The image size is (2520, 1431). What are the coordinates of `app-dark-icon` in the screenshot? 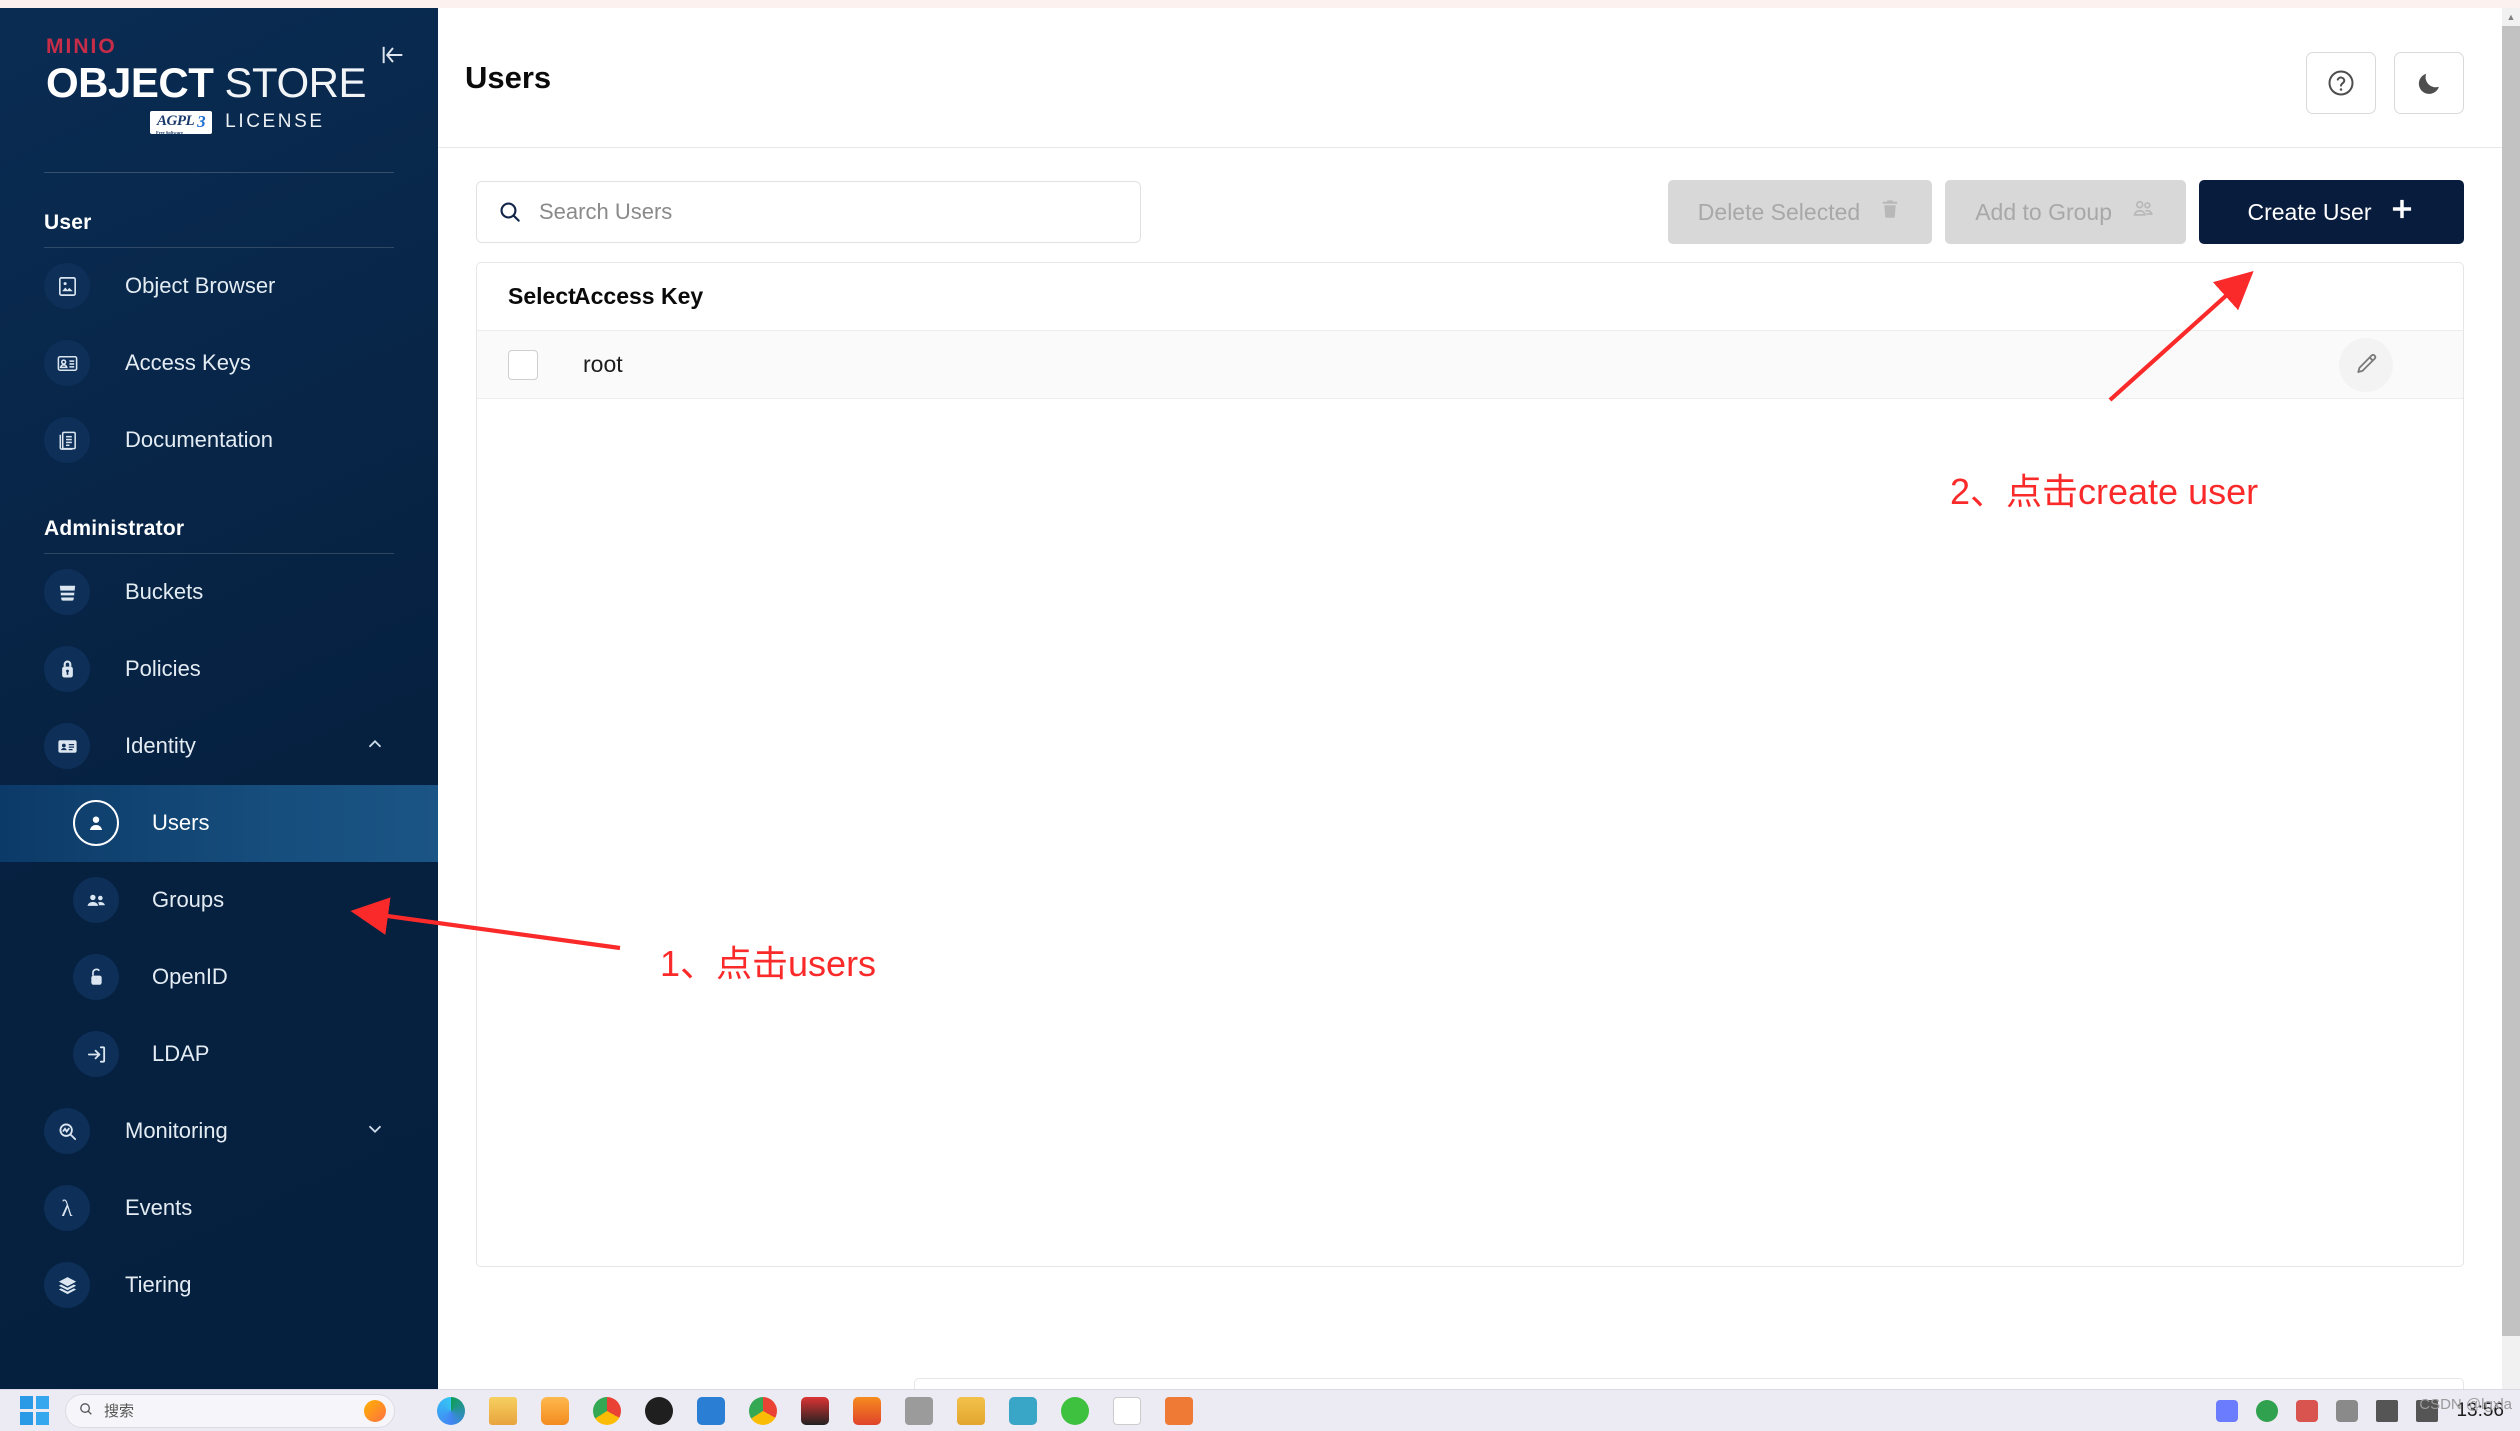 It's located at (659, 1410).